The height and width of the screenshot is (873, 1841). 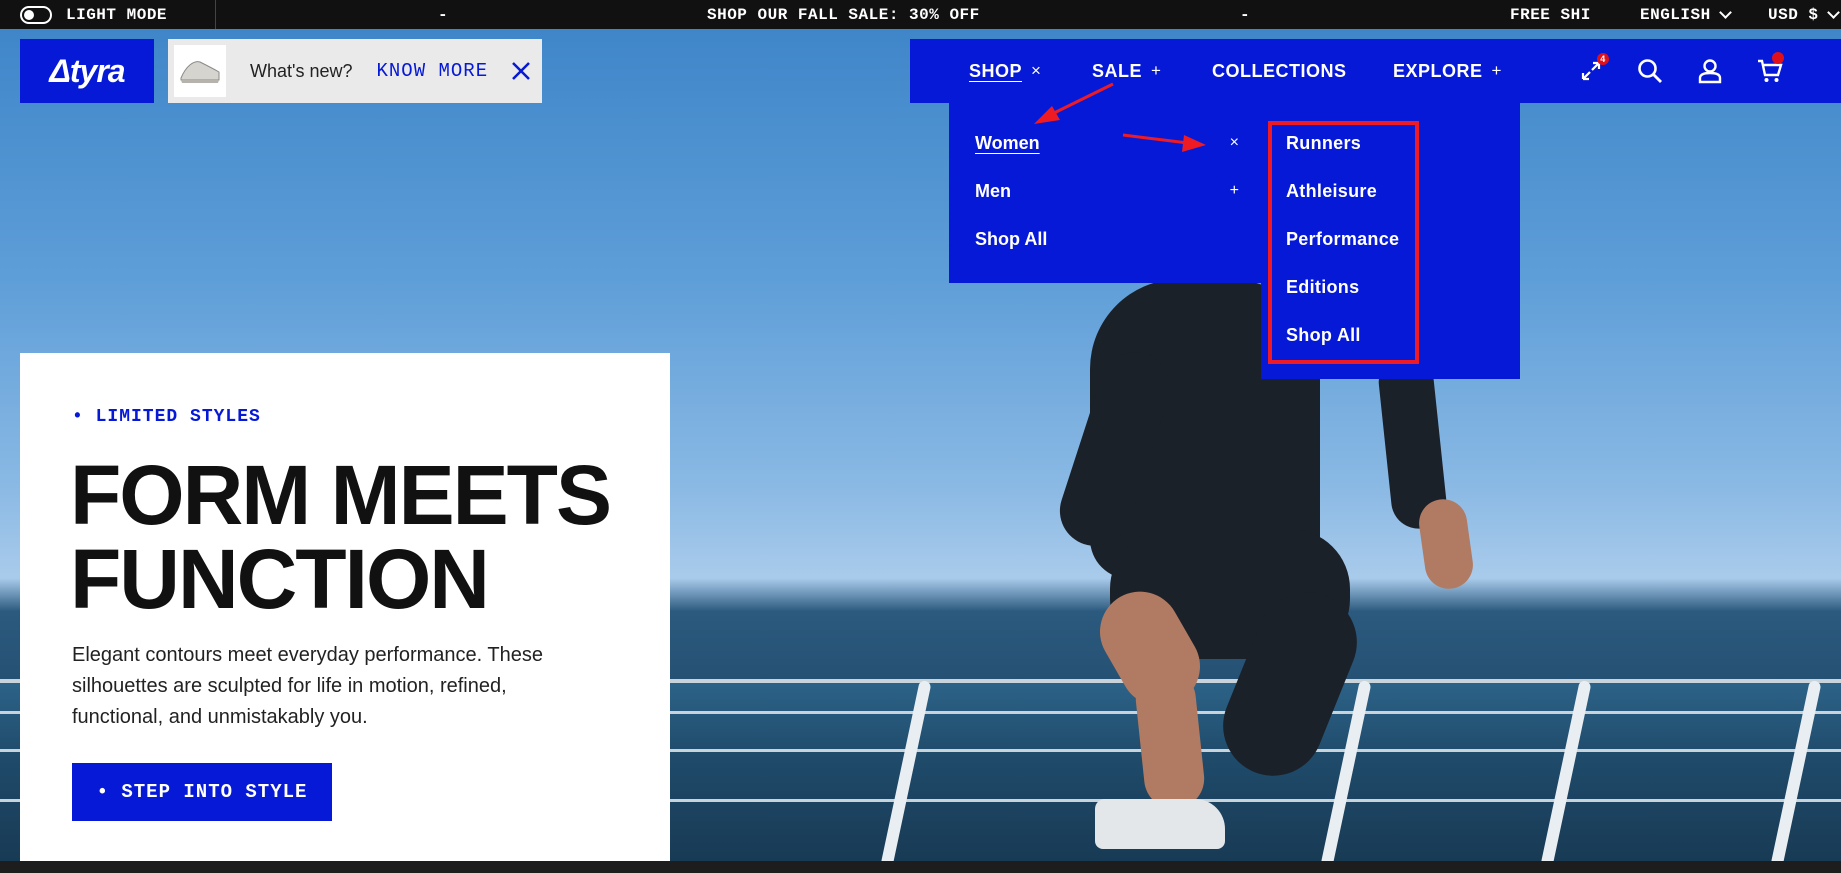 I want to click on brand-logo: Δtyra, so click(x=87, y=71).